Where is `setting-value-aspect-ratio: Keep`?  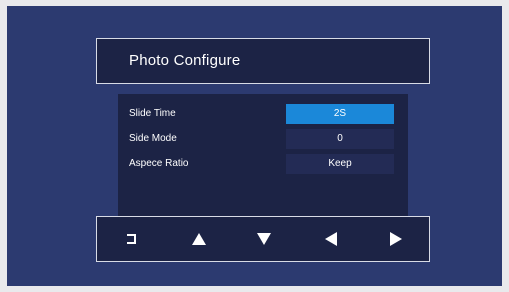
setting-value-aspect-ratio: Keep is located at coordinates (340, 164).